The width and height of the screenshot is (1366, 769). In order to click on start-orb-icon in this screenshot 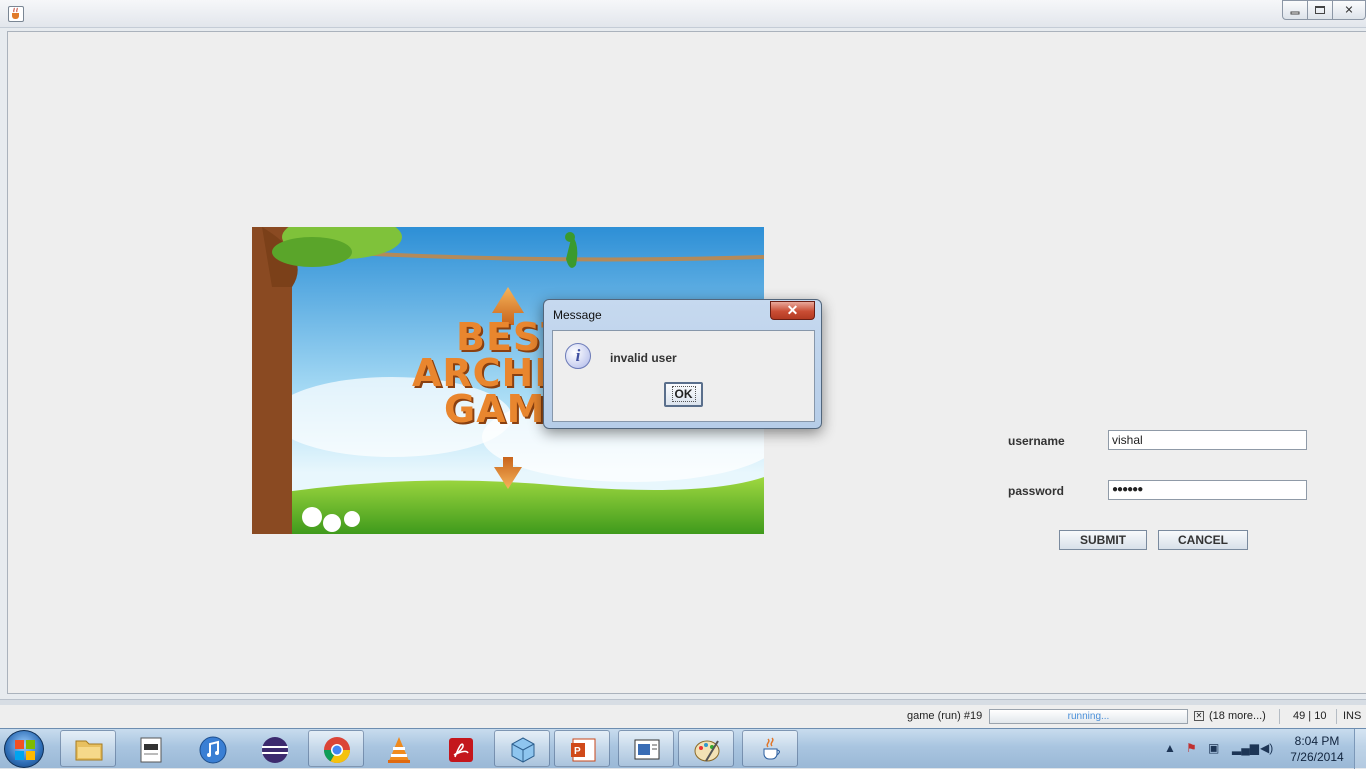, I will do `click(24, 749)`.